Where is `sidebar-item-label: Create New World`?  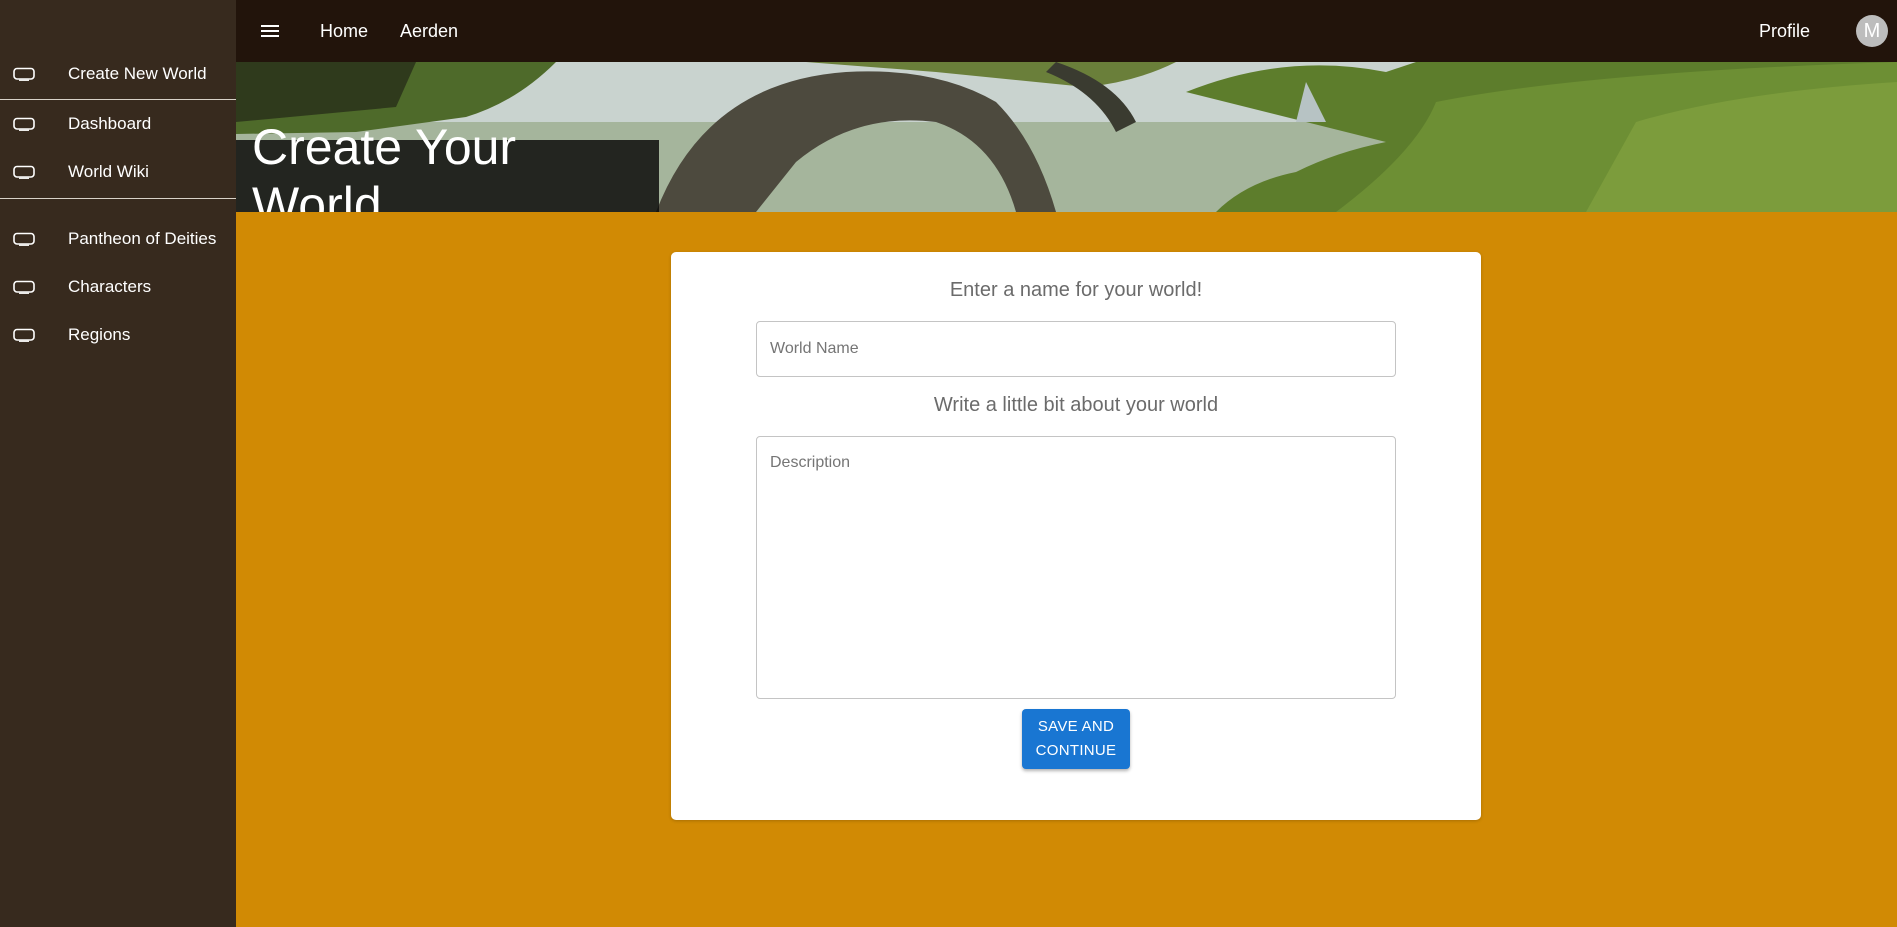 sidebar-item-label: Create New World is located at coordinates (137, 73).